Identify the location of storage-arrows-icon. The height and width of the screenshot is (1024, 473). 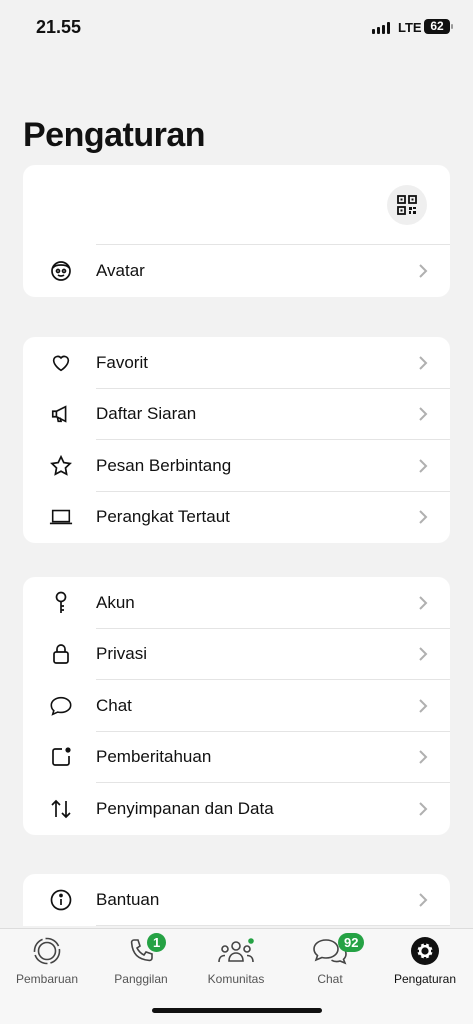
(61, 809).